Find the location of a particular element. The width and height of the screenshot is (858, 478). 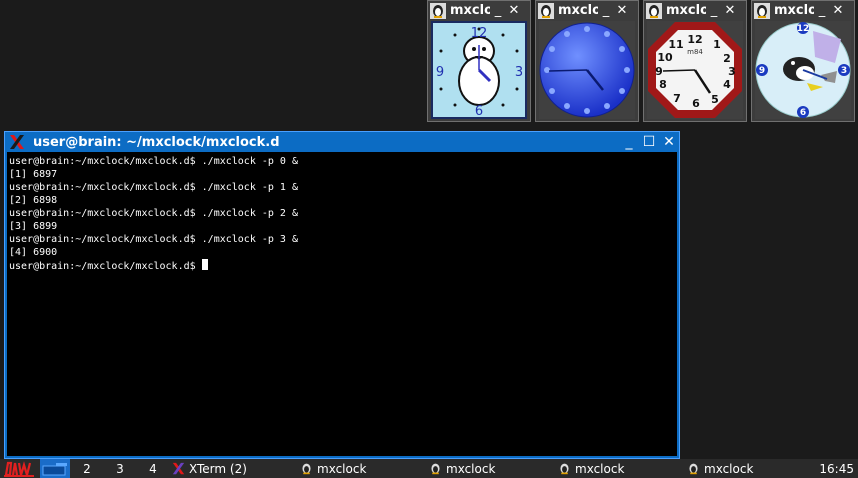

task-mxclock-4: mxclock is located at coordinates (720, 468).